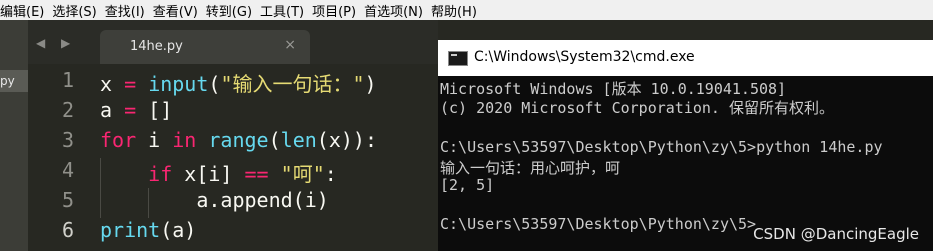  I want to click on console-line: [2, 5], so click(467, 185).